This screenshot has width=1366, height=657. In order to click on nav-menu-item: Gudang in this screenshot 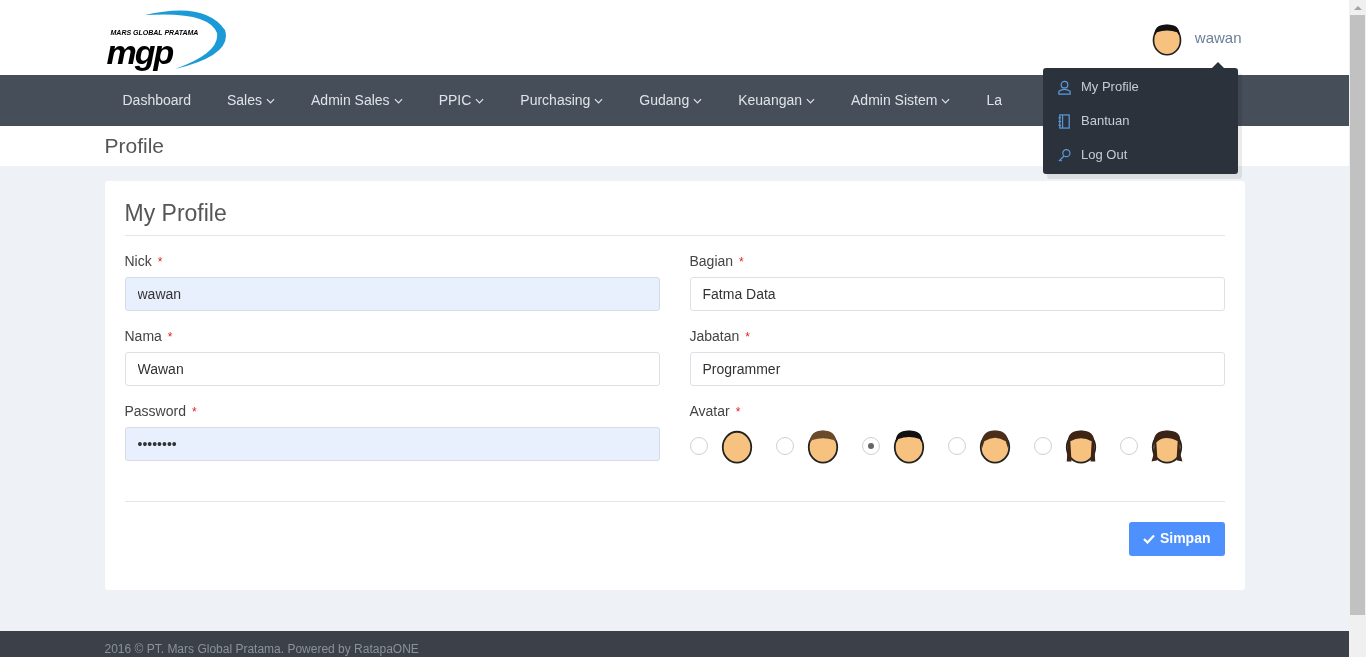, I will do `click(671, 100)`.